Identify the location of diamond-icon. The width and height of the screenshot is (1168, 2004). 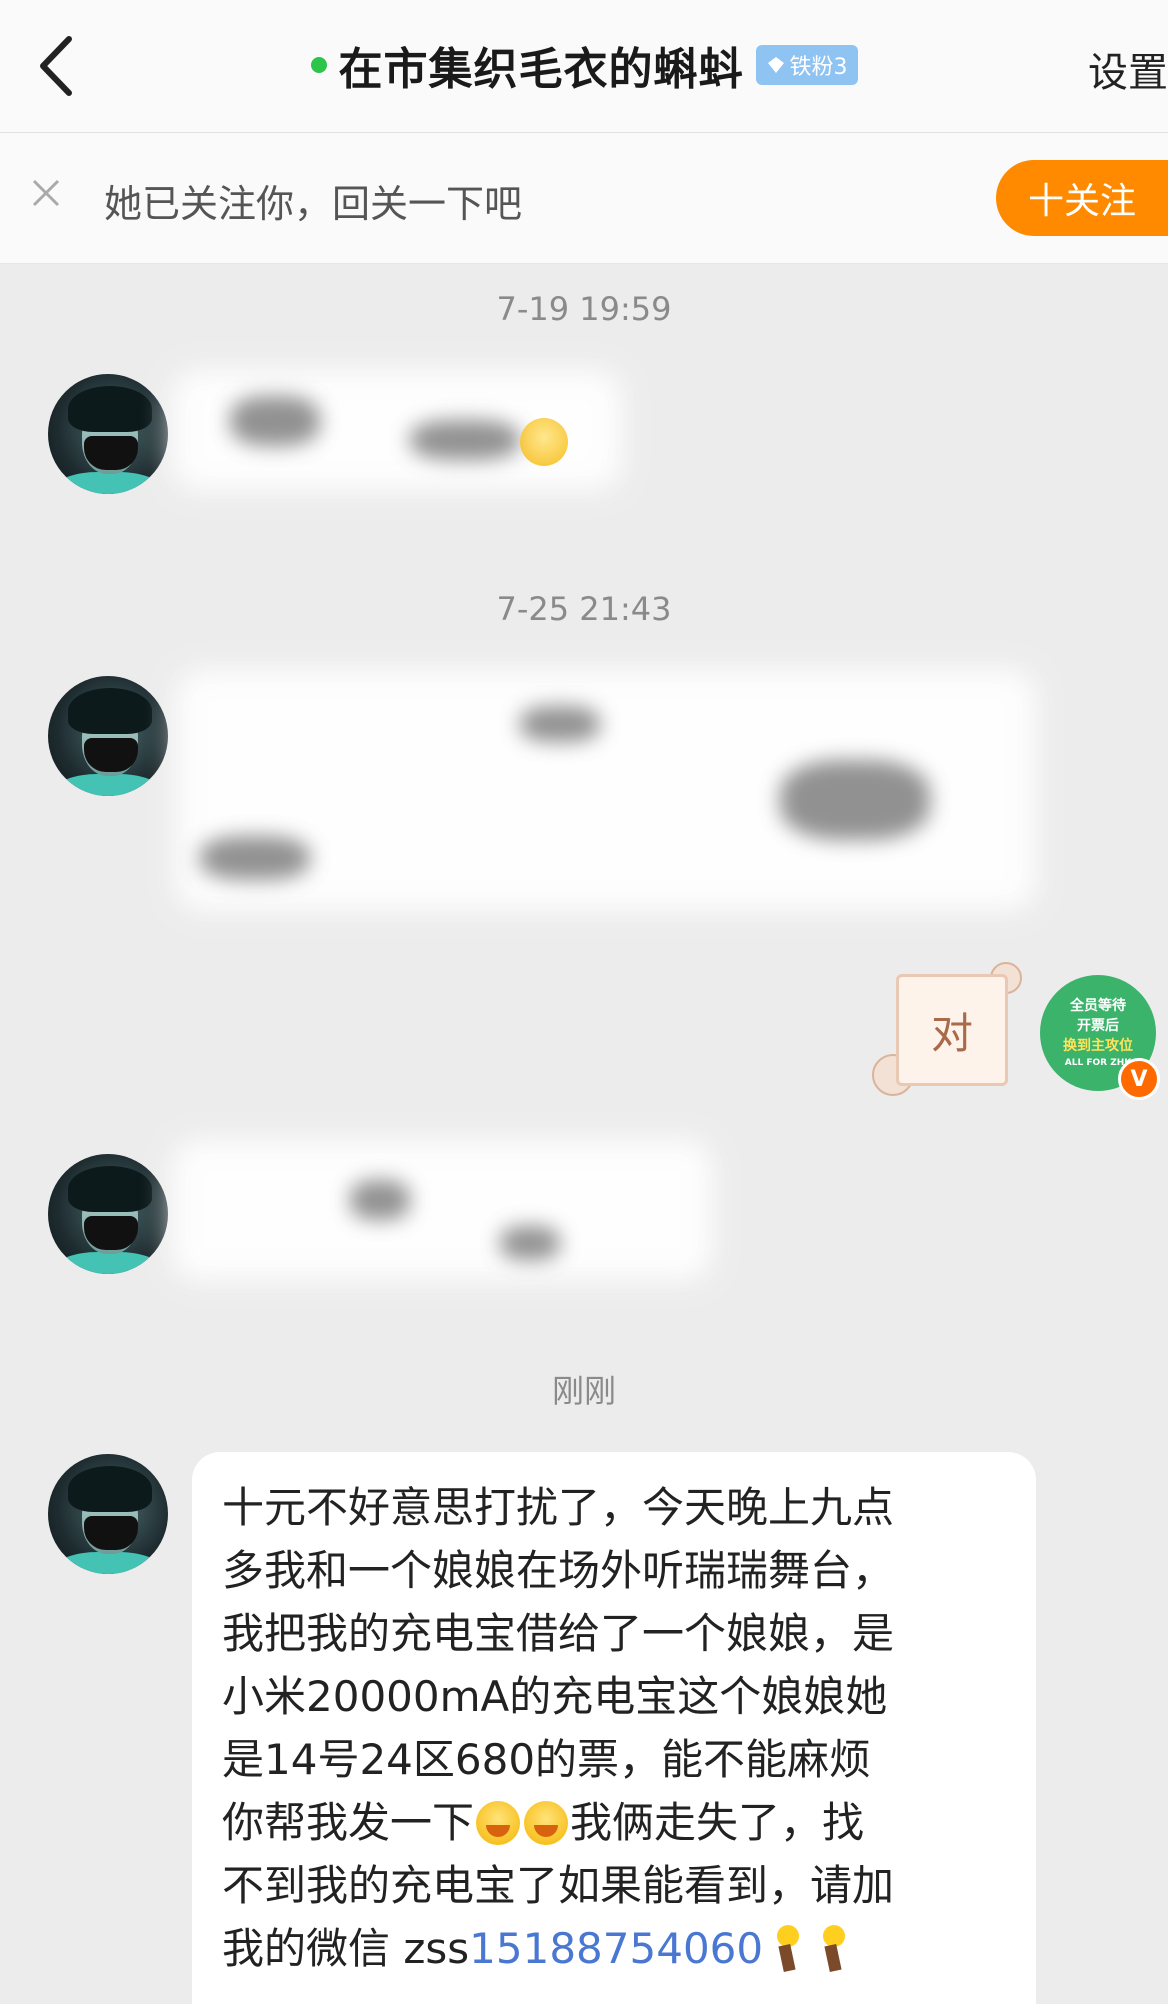
(775, 65).